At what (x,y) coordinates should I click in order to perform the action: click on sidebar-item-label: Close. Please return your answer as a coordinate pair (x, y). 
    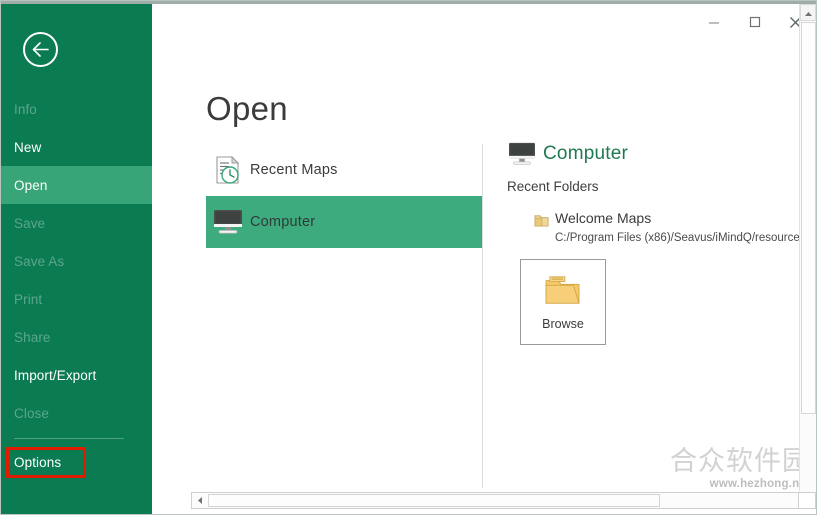
    Looking at the image, I should click on (32, 413).